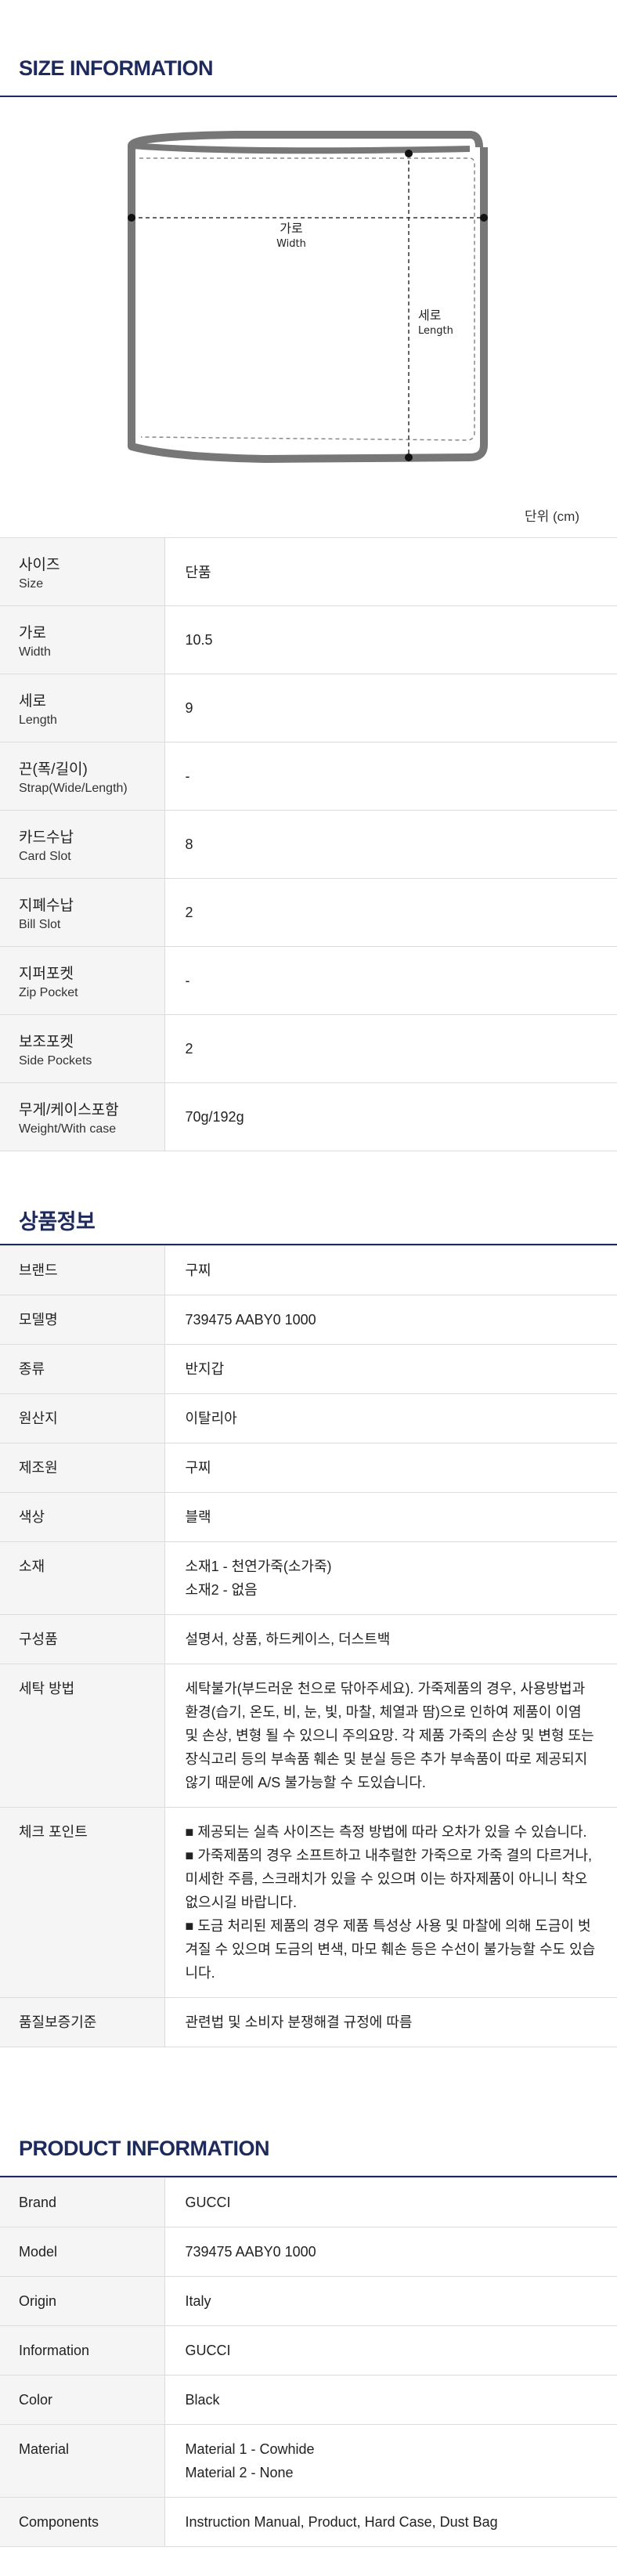 The width and height of the screenshot is (617, 2576). What do you see at coordinates (82, 1418) in the screenshot?
I see `product-ko-row-key: 원산지` at bounding box center [82, 1418].